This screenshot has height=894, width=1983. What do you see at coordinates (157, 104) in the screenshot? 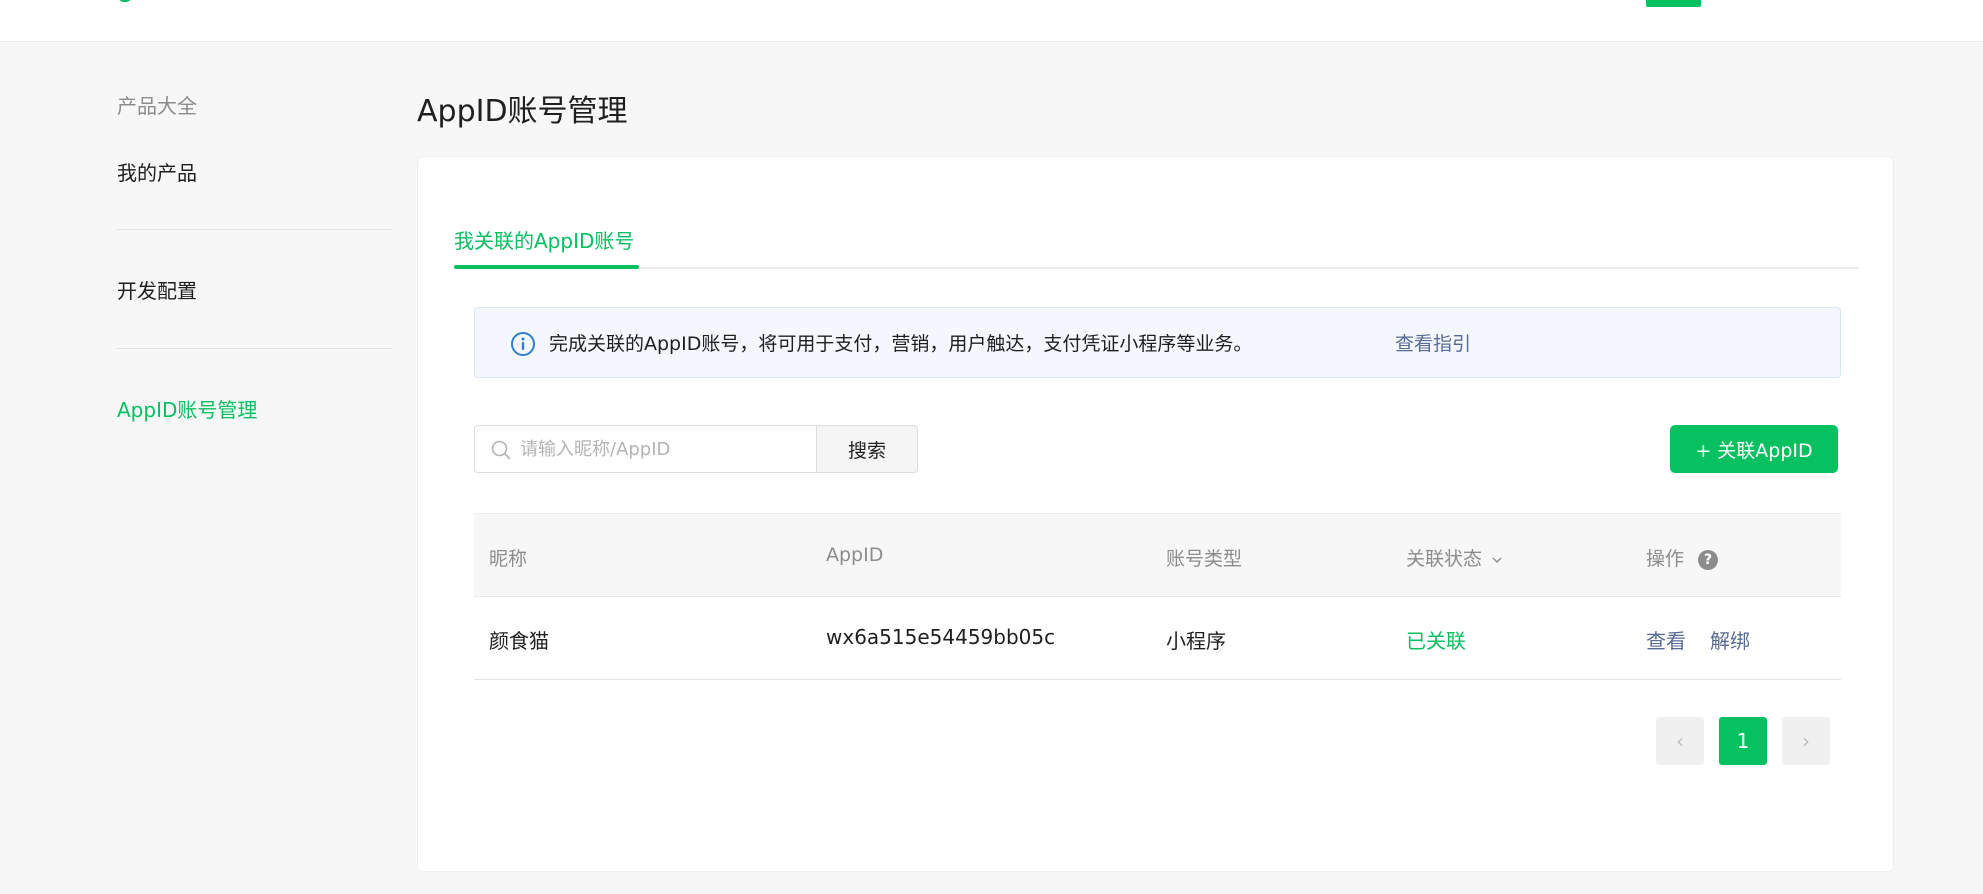
I see `sidebar-heading: 产品大全` at bounding box center [157, 104].